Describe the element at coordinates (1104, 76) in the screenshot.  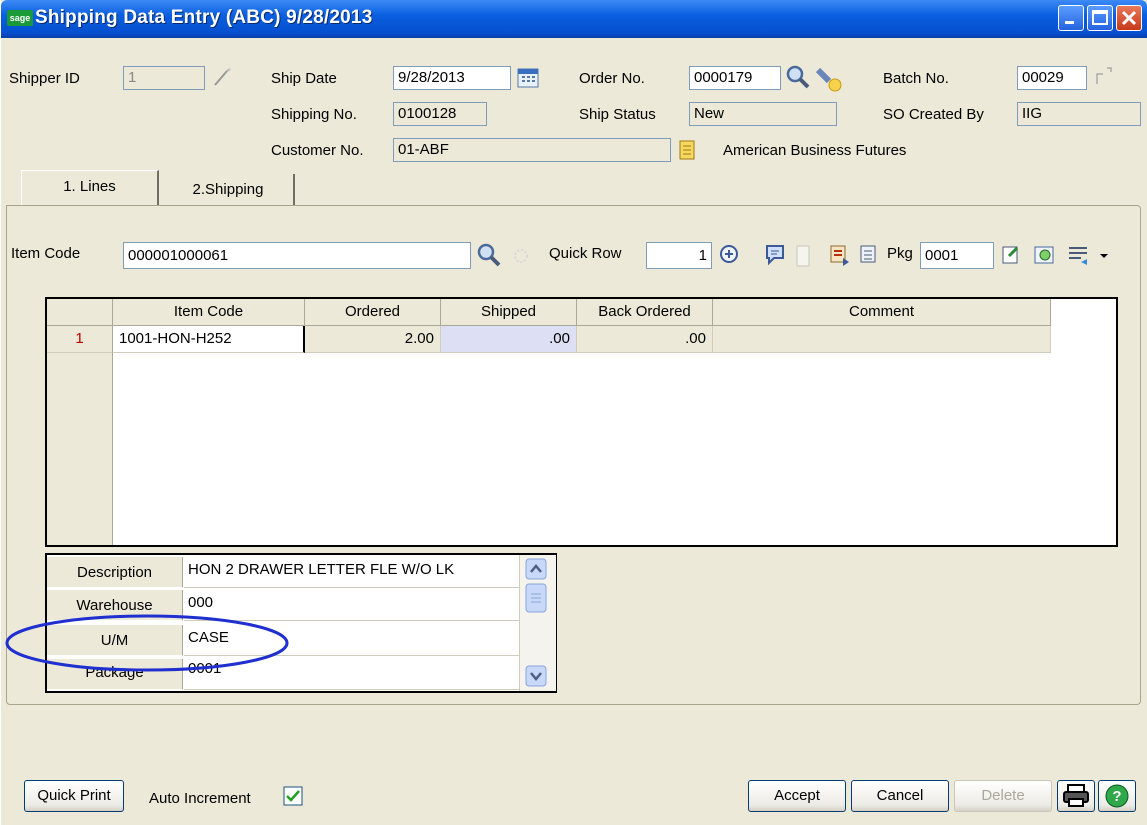
I see `batch-lookup-icon` at that location.